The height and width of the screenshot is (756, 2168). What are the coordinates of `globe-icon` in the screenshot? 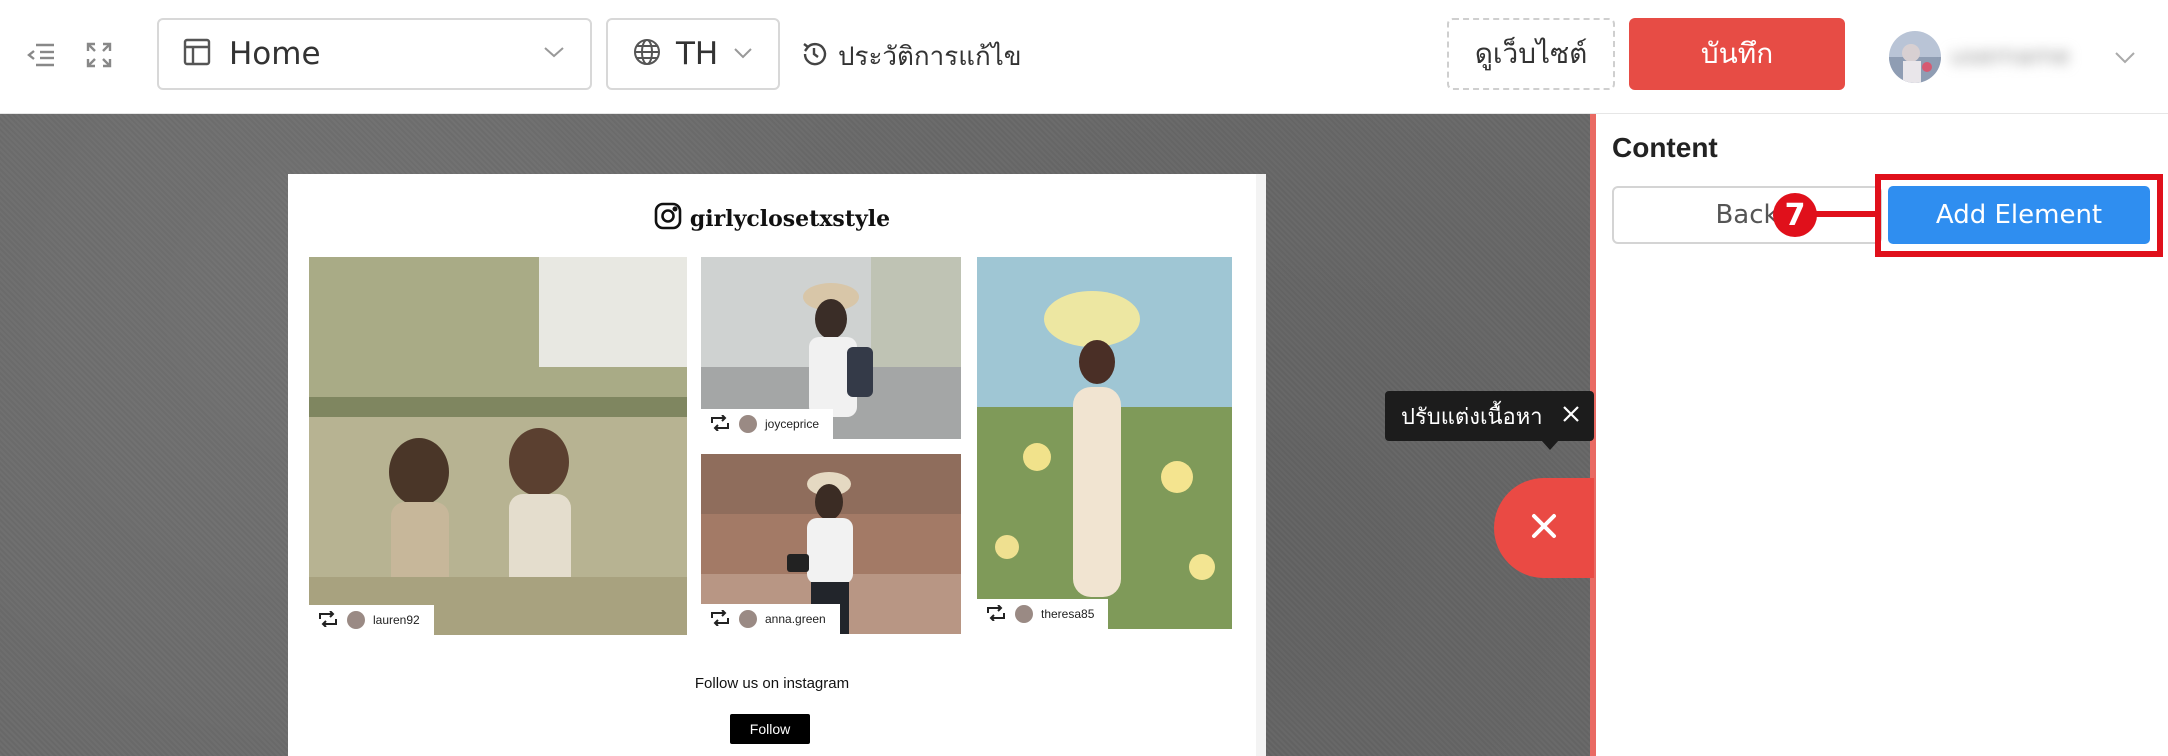 It's located at (647, 54).